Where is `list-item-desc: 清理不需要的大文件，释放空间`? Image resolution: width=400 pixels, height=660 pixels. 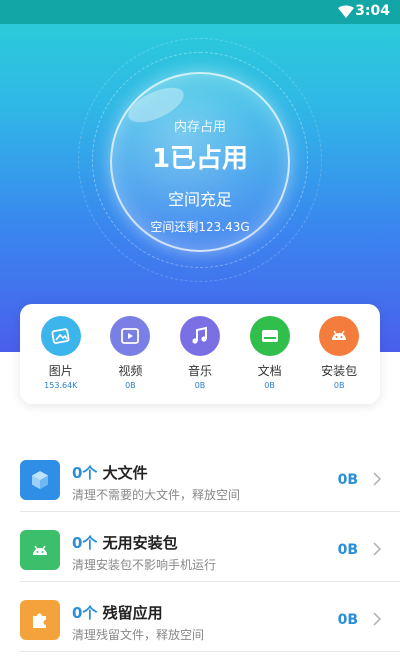 list-item-desc: 清理不需要的大文件，释放空间 is located at coordinates (156, 495).